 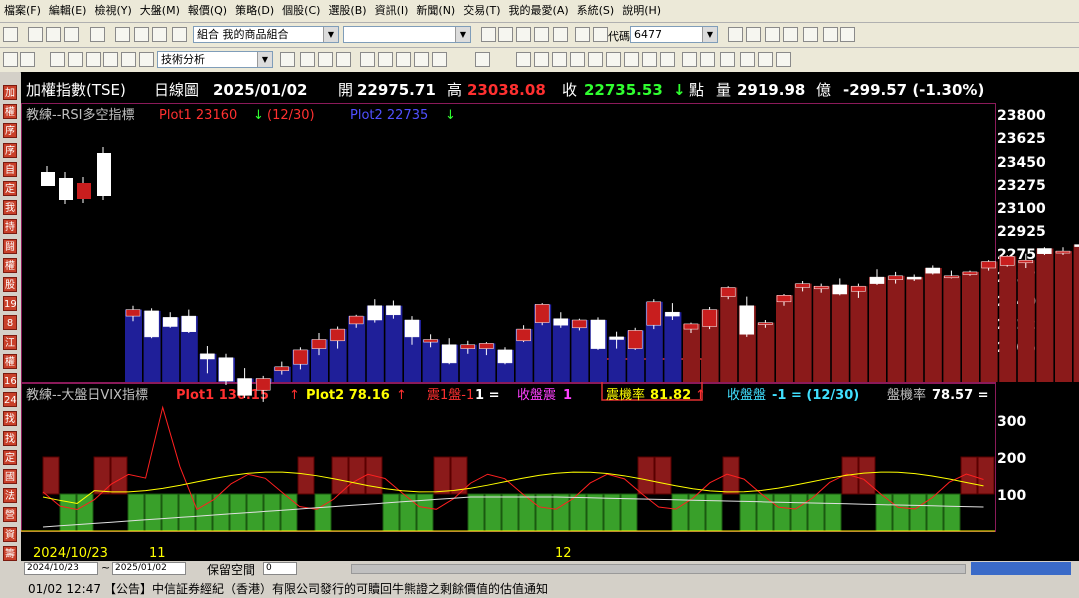 I want to click on menu-item: 我的最愛(A), so click(x=539, y=9).